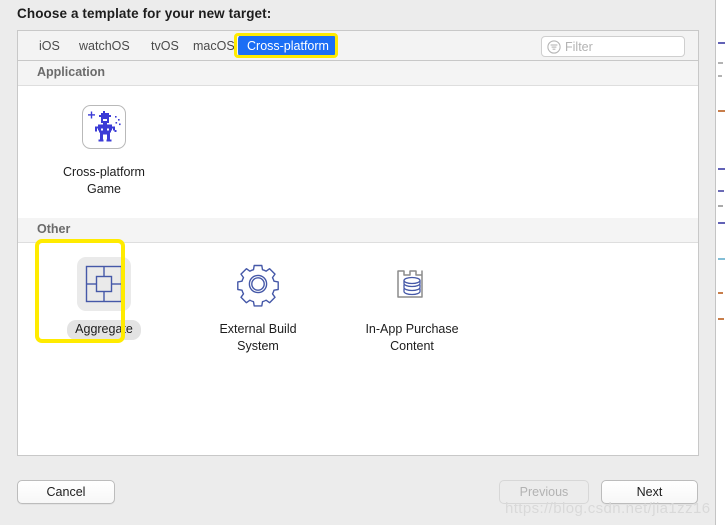 Image resolution: width=726 pixels, height=525 pixels. I want to click on section-title-application: Application, so click(71, 72).